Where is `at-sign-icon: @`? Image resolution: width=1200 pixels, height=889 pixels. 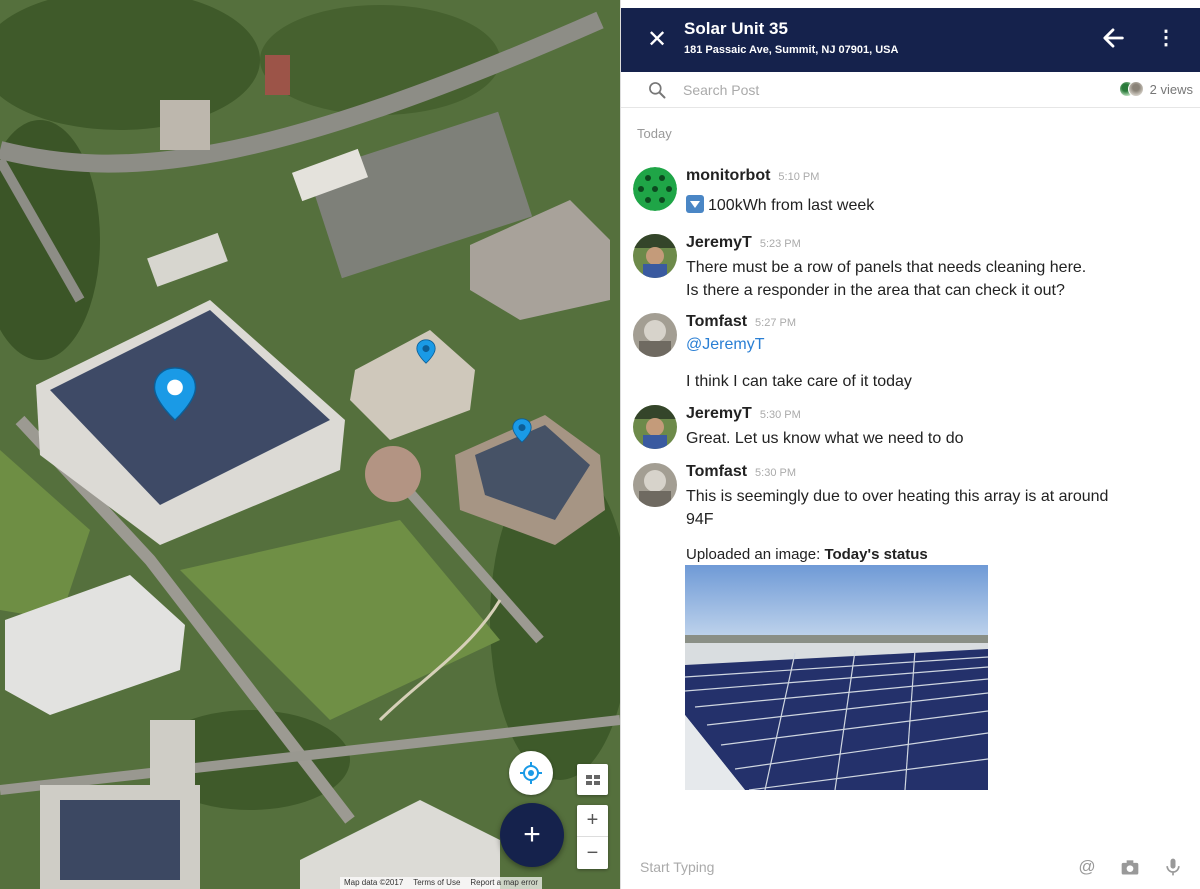 at-sign-icon: @ is located at coordinates (1087, 867).